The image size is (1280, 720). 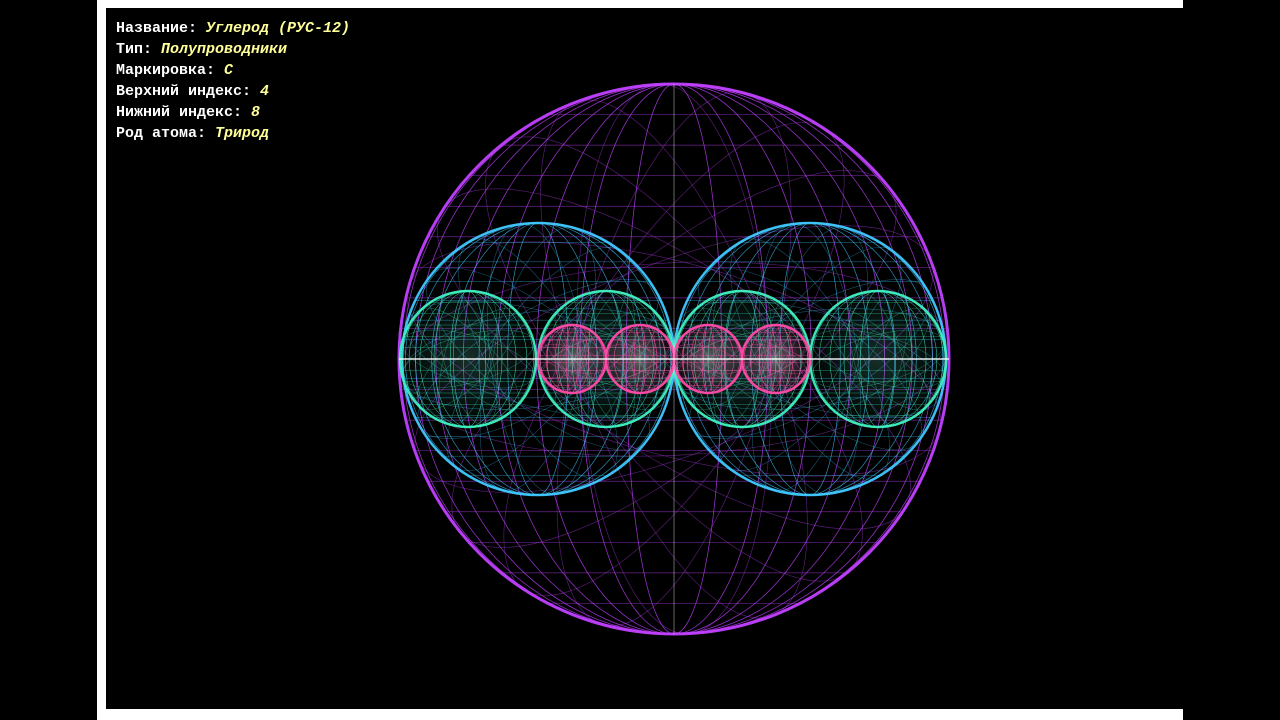 I want to click on info-row-superscript: Верхний индекс: 4, so click(x=233, y=91).